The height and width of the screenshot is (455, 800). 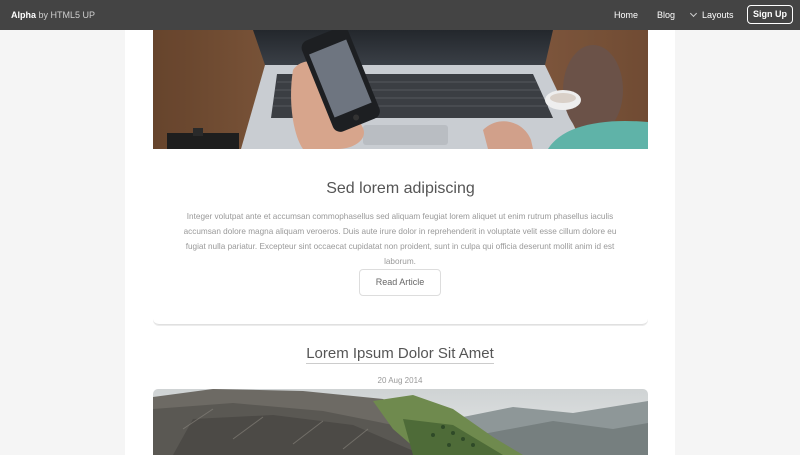 I want to click on nav-layouts-label: Layouts, so click(x=718, y=15).